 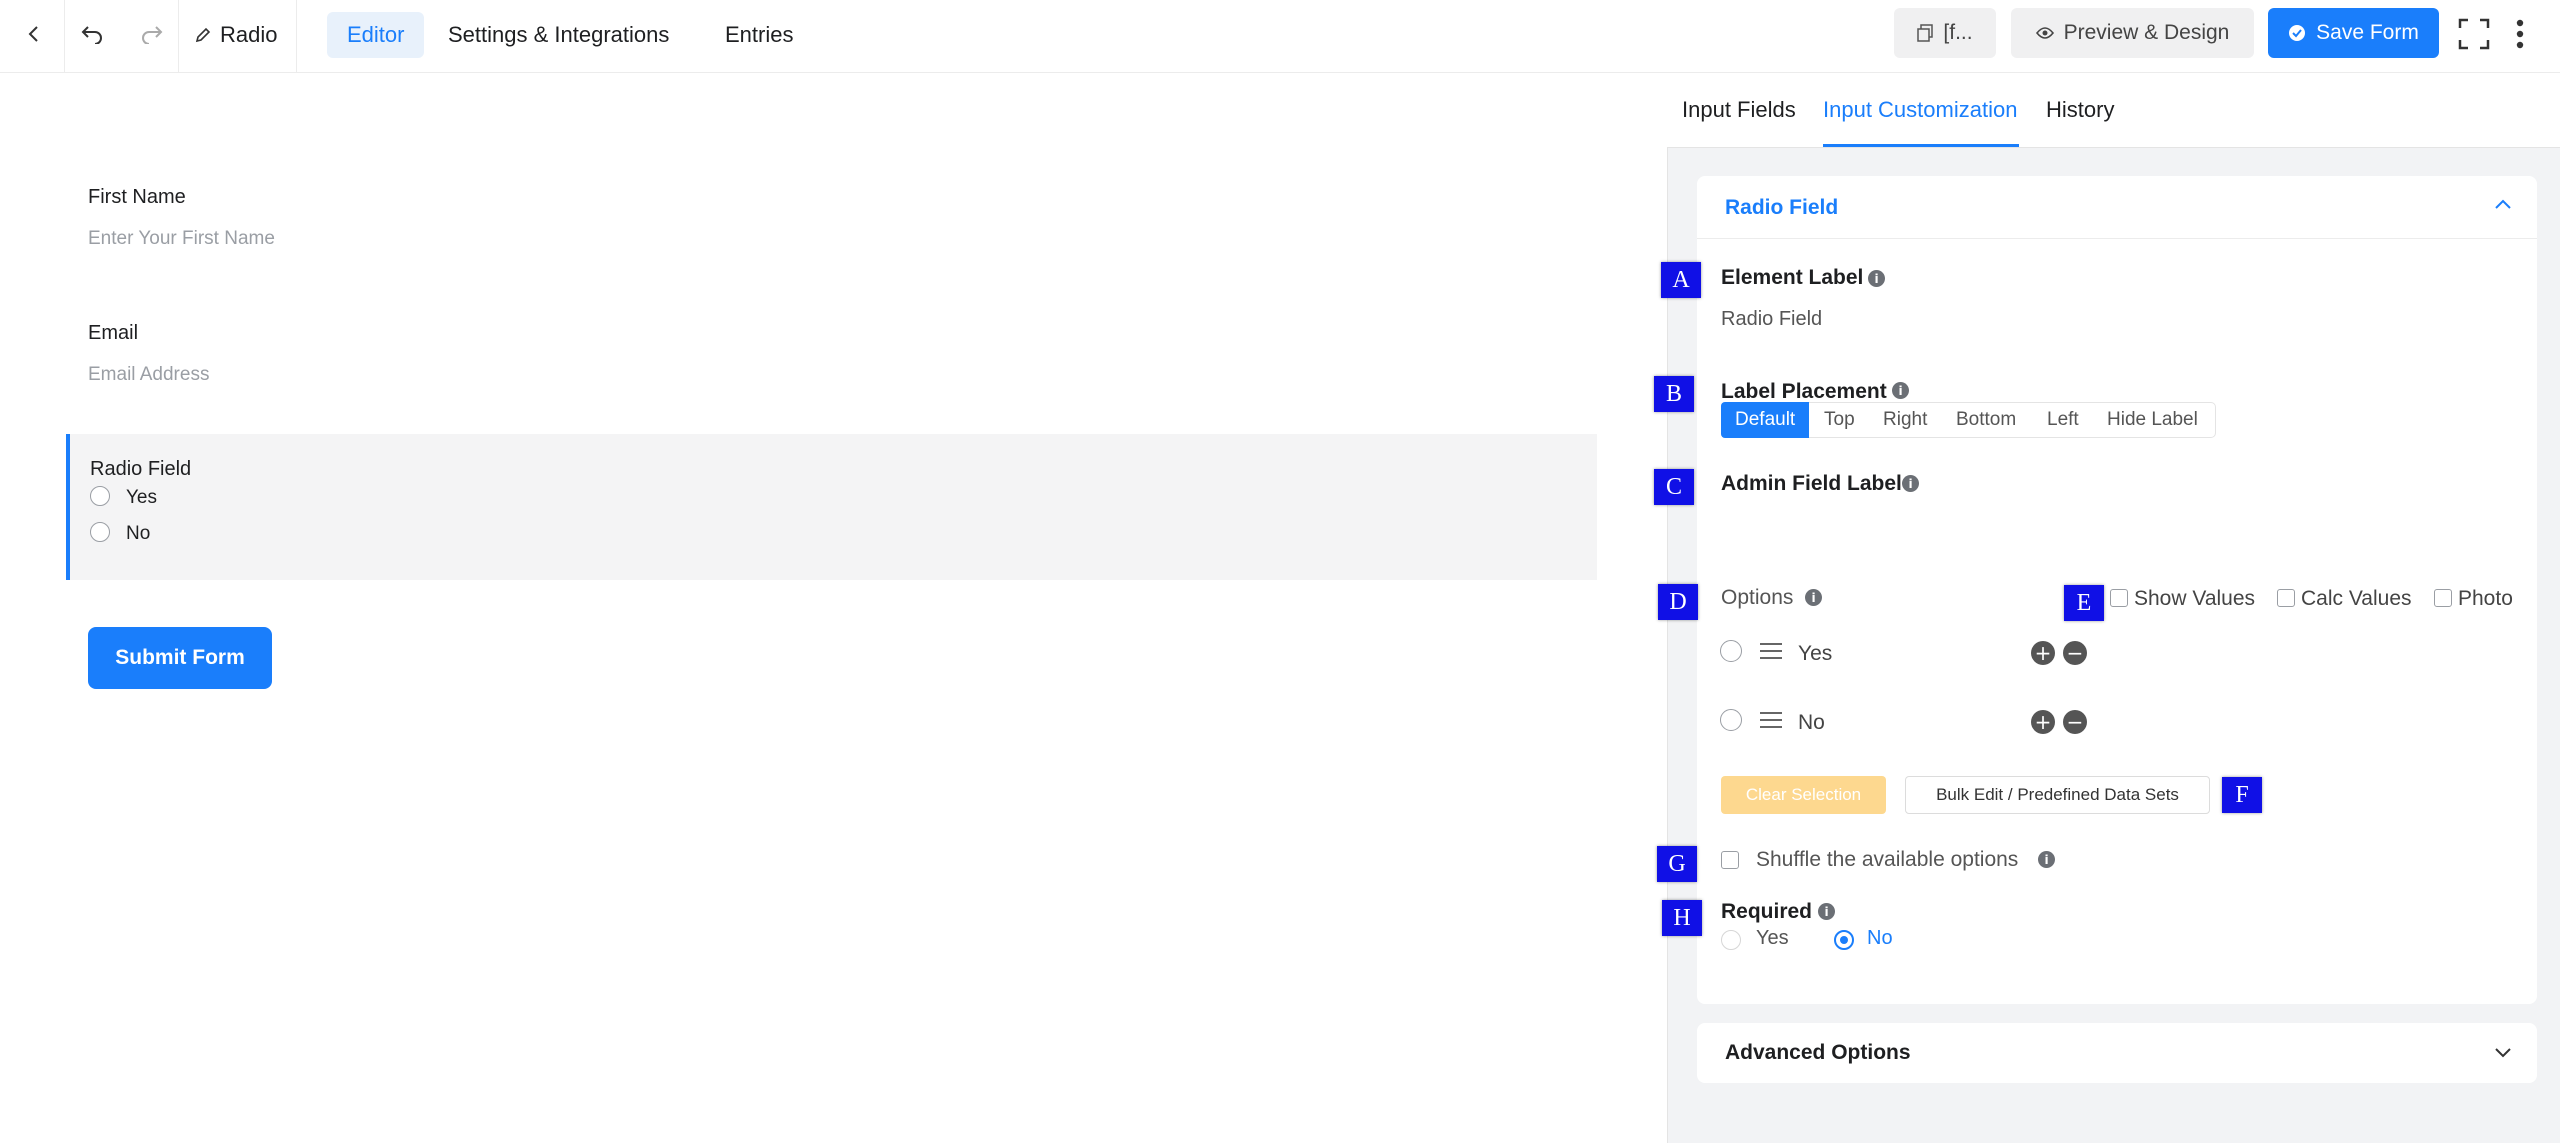 I want to click on form-name-label: Radio, so click(x=249, y=34).